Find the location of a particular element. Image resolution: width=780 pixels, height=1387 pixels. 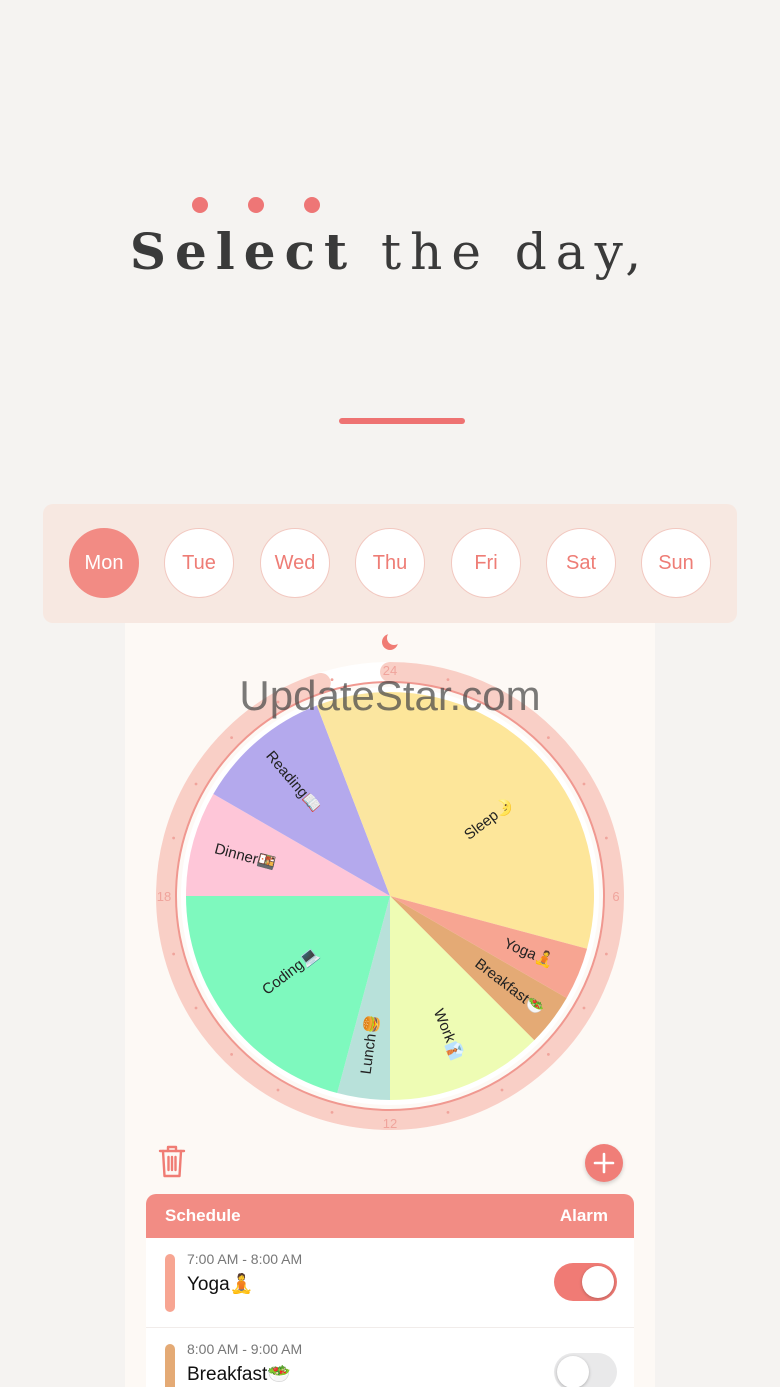

schedule-header-title: Schedule is located at coordinates (203, 1215).